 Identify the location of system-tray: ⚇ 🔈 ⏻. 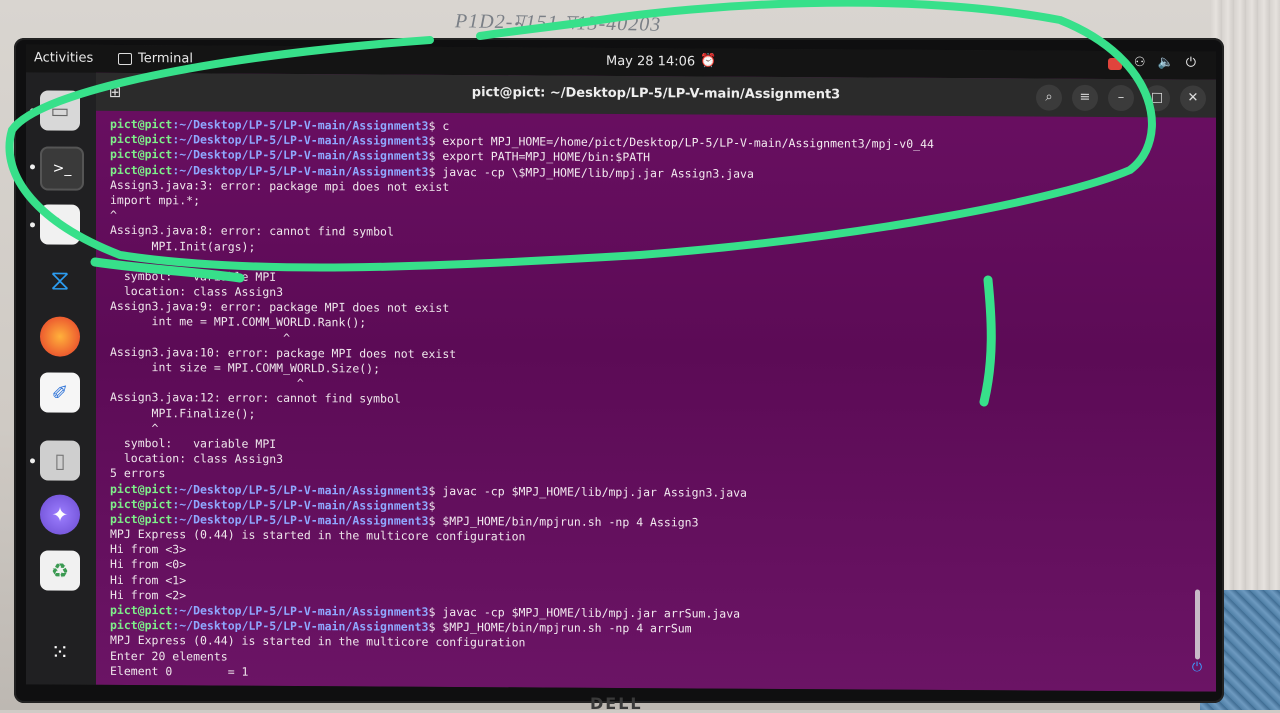
(1151, 63).